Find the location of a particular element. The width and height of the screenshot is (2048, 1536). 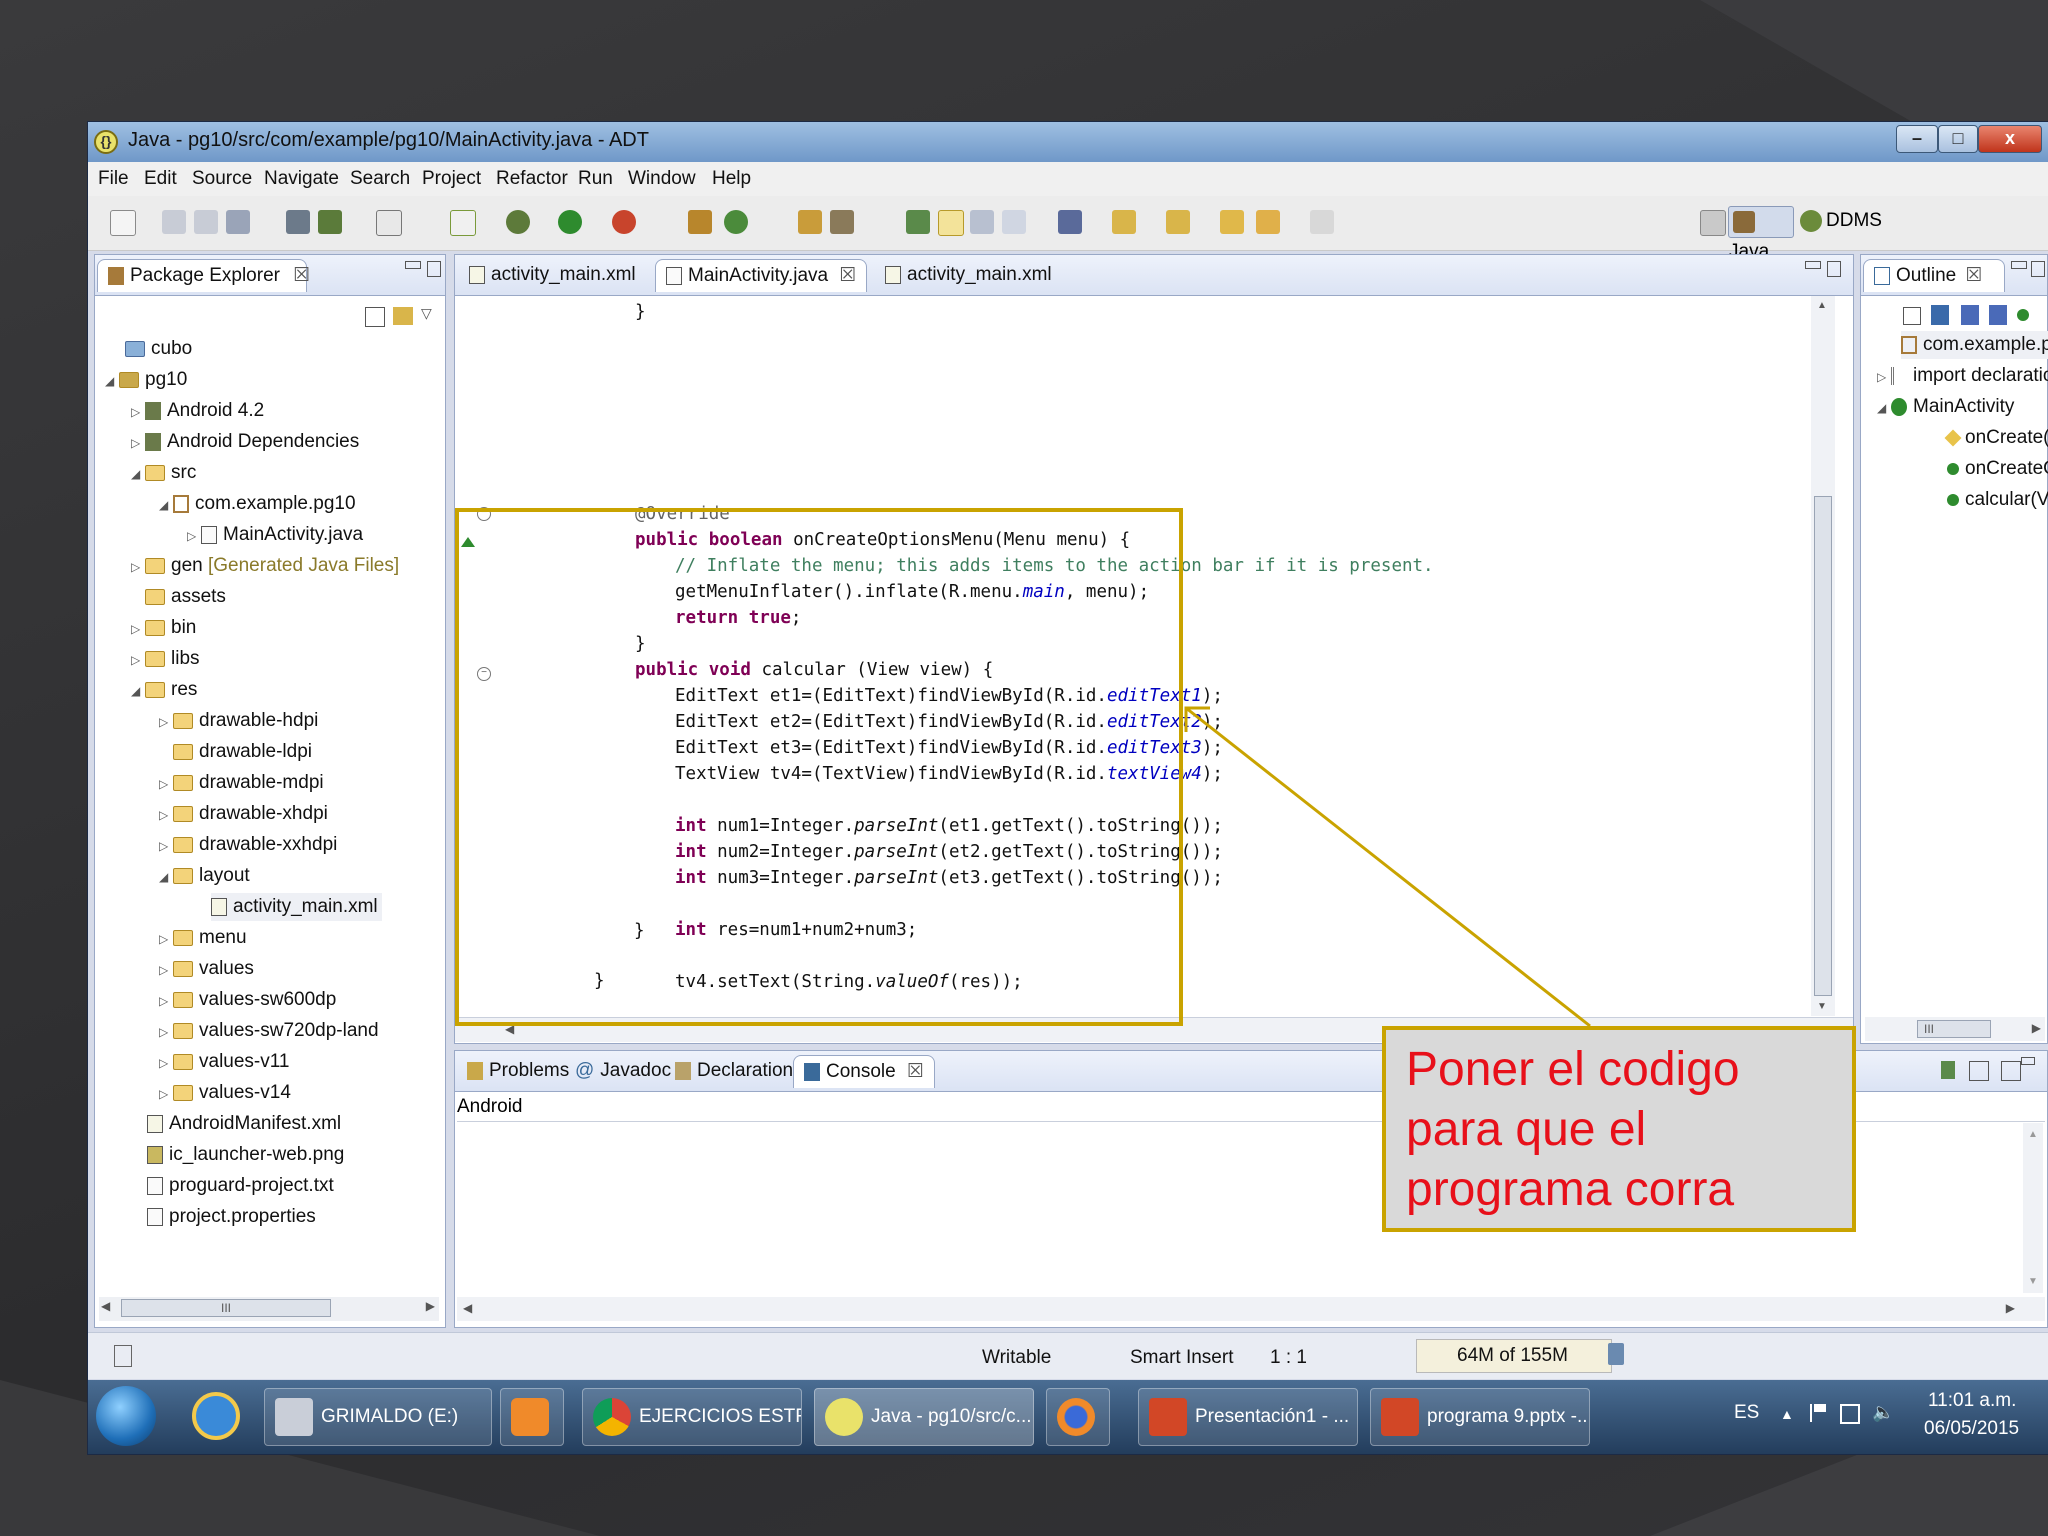

taskbar-item-drive: GRIMALDO (E:) is located at coordinates (378, 1417).